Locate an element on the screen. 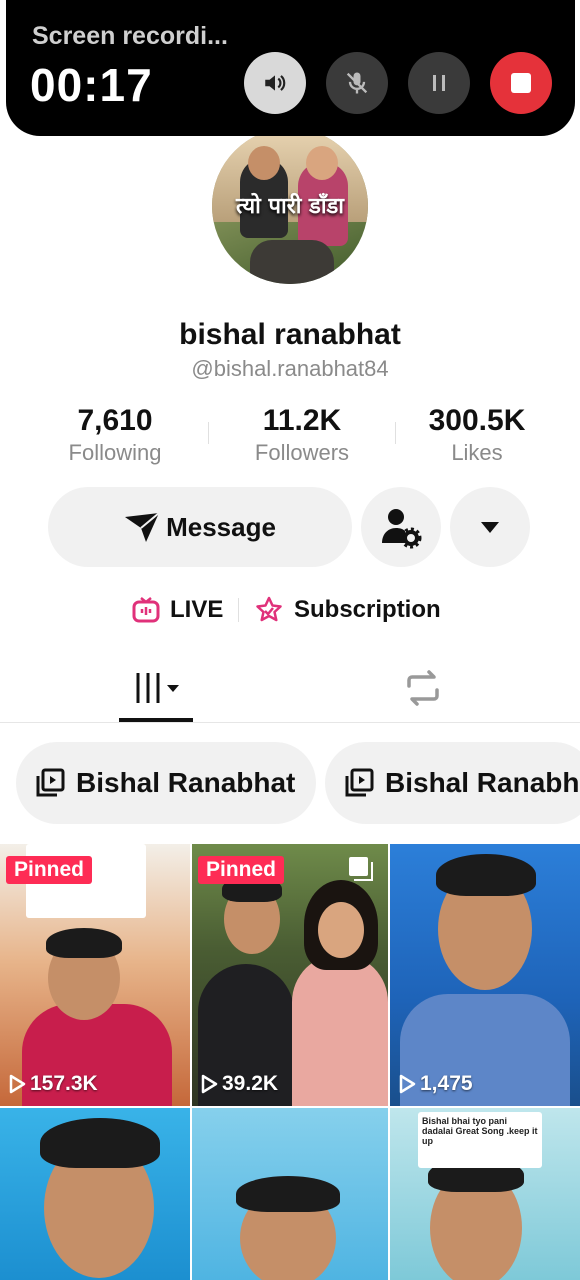 This screenshot has height=1280, width=580. playlist-chip: Bishal Ranabhat is located at coordinates (166, 783).